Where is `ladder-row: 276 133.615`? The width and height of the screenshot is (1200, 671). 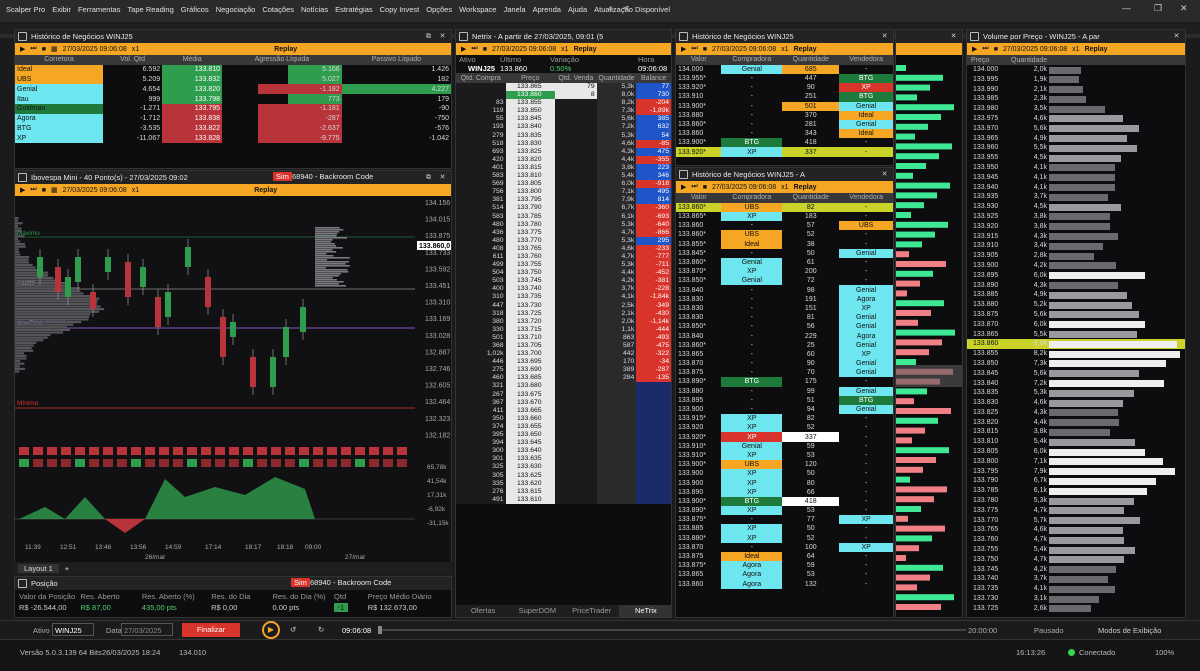 ladder-row: 276 133.615 is located at coordinates (563, 492).